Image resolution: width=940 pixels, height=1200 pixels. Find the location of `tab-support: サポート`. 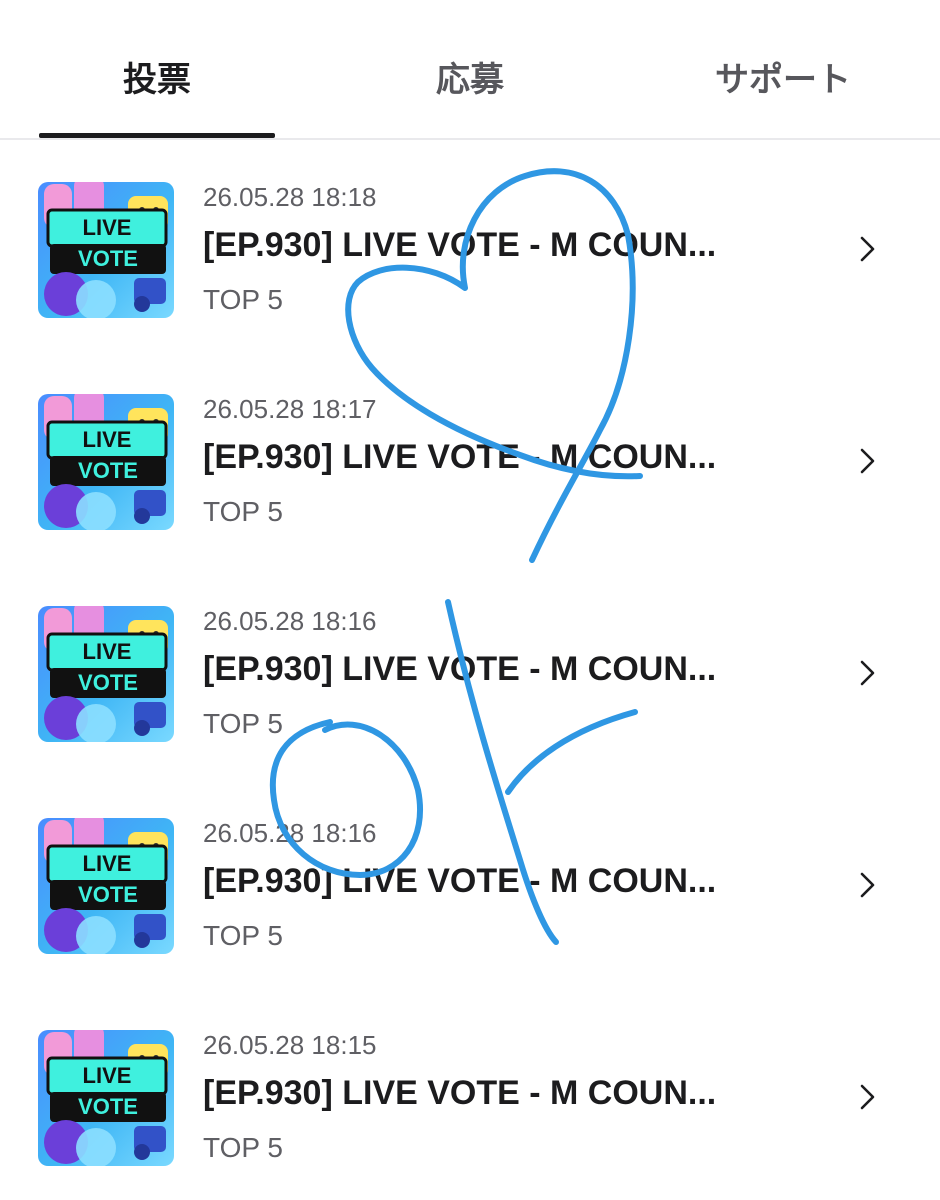

tab-support: サポート is located at coordinates (783, 80).